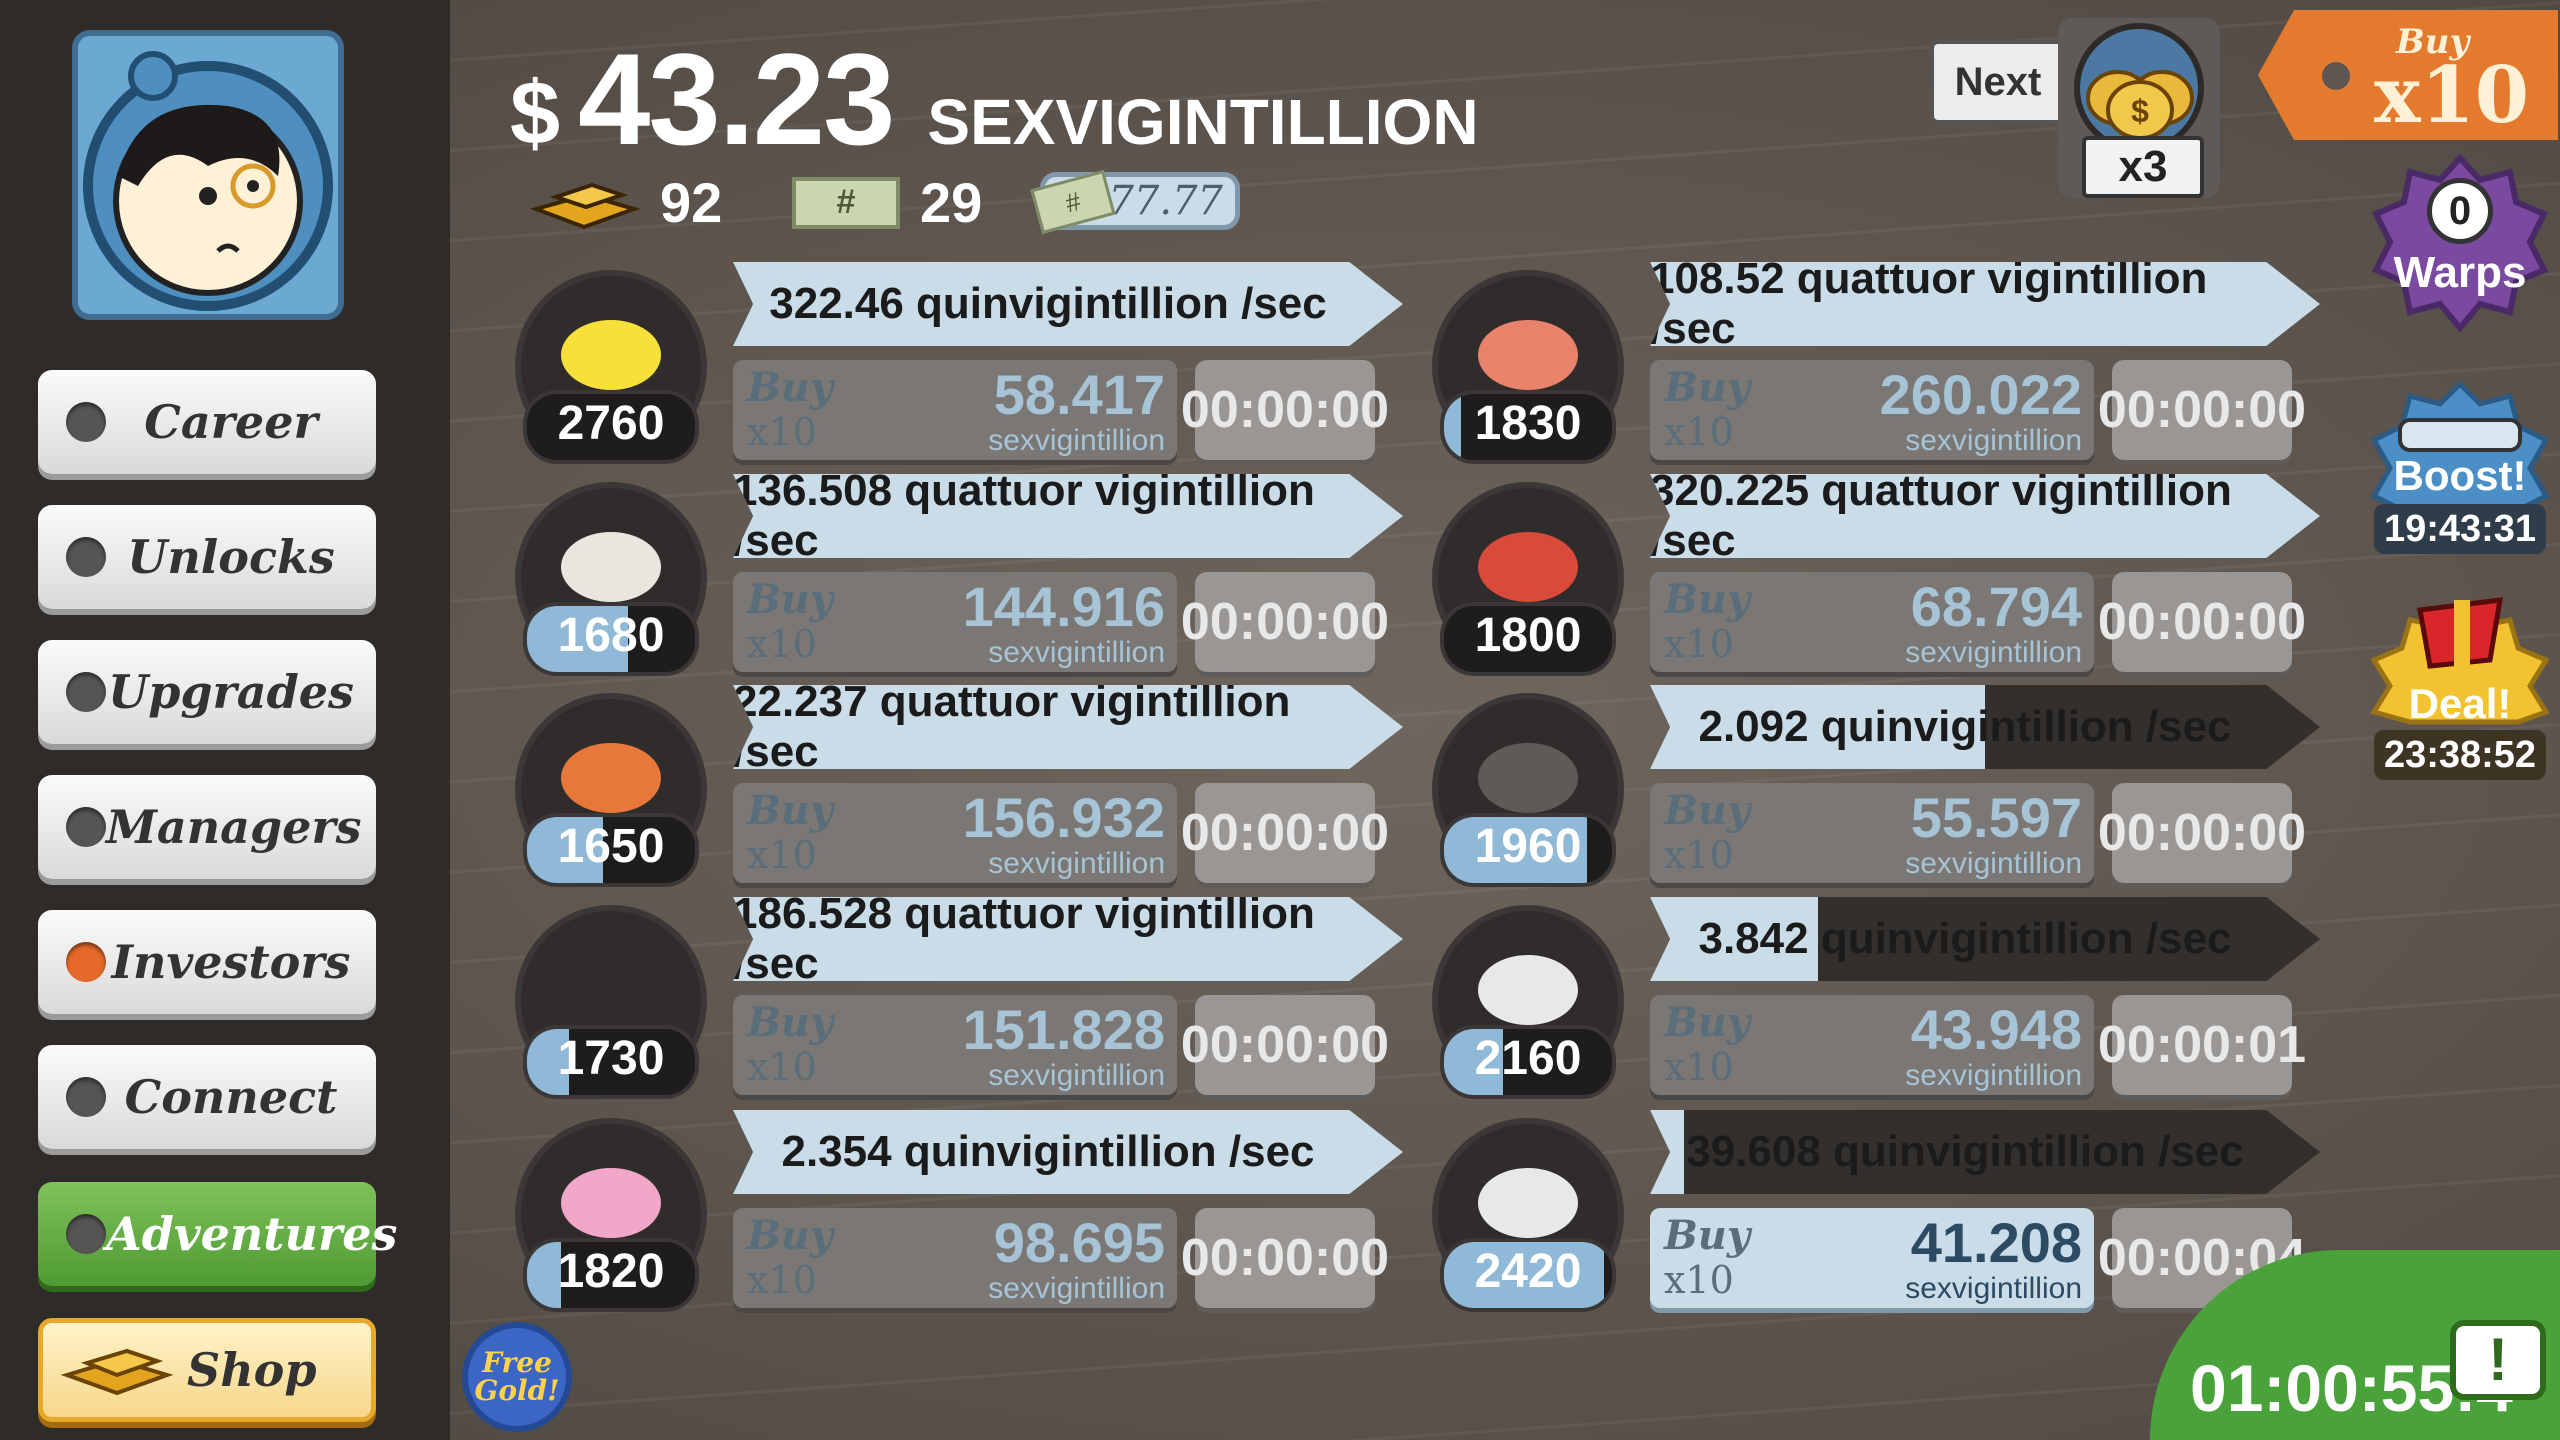  What do you see at coordinates (1135, 202) in the screenshot?
I see `megabucks-multiplier: # x77.77` at bounding box center [1135, 202].